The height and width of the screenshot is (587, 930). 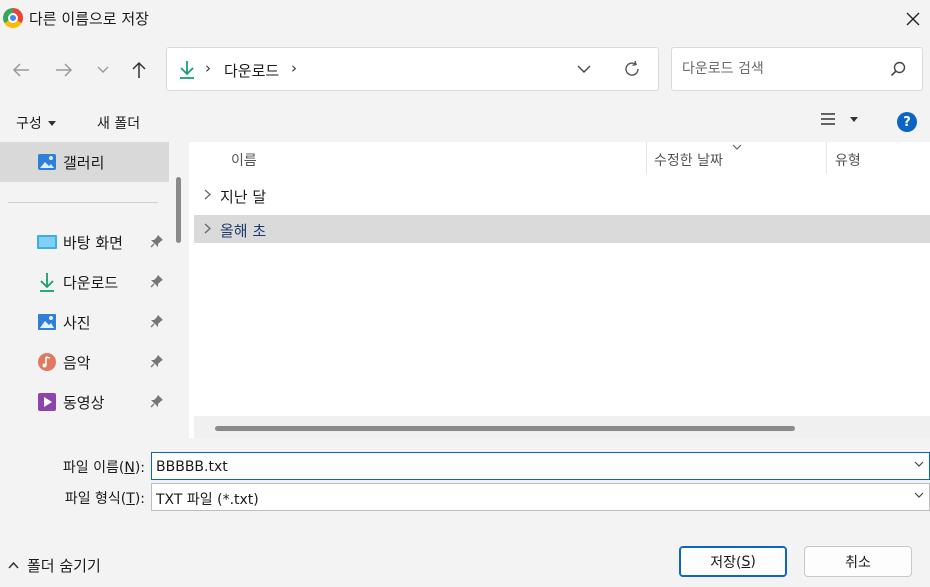 What do you see at coordinates (465, 19) in the screenshot?
I see `title-bar: 다른 이름으로 저장` at bounding box center [465, 19].